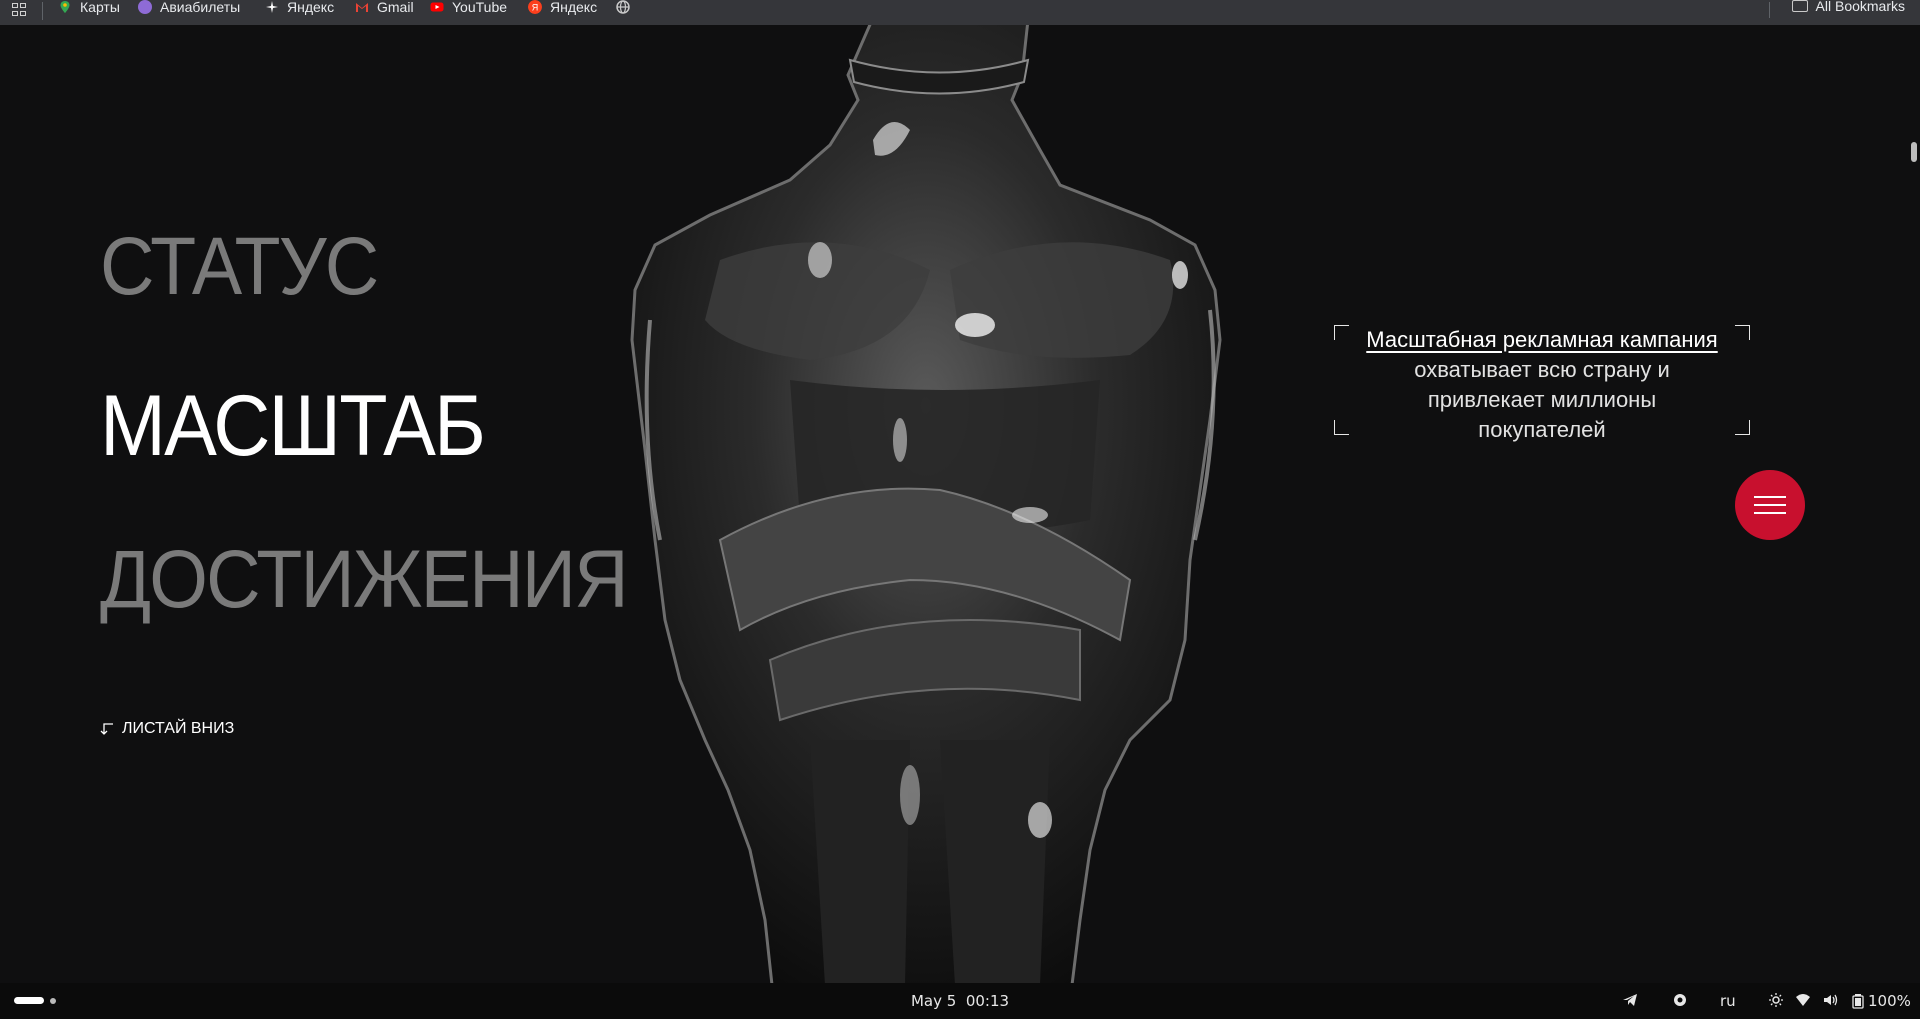  I want to click on hero-word-status: СТАТУС, so click(239, 267).